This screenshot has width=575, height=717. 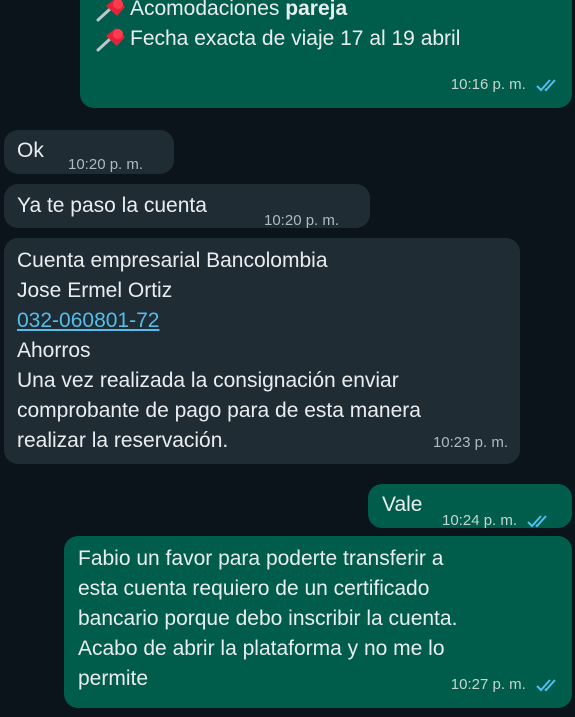 What do you see at coordinates (54, 350) in the screenshot?
I see `message-text: Ahorros` at bounding box center [54, 350].